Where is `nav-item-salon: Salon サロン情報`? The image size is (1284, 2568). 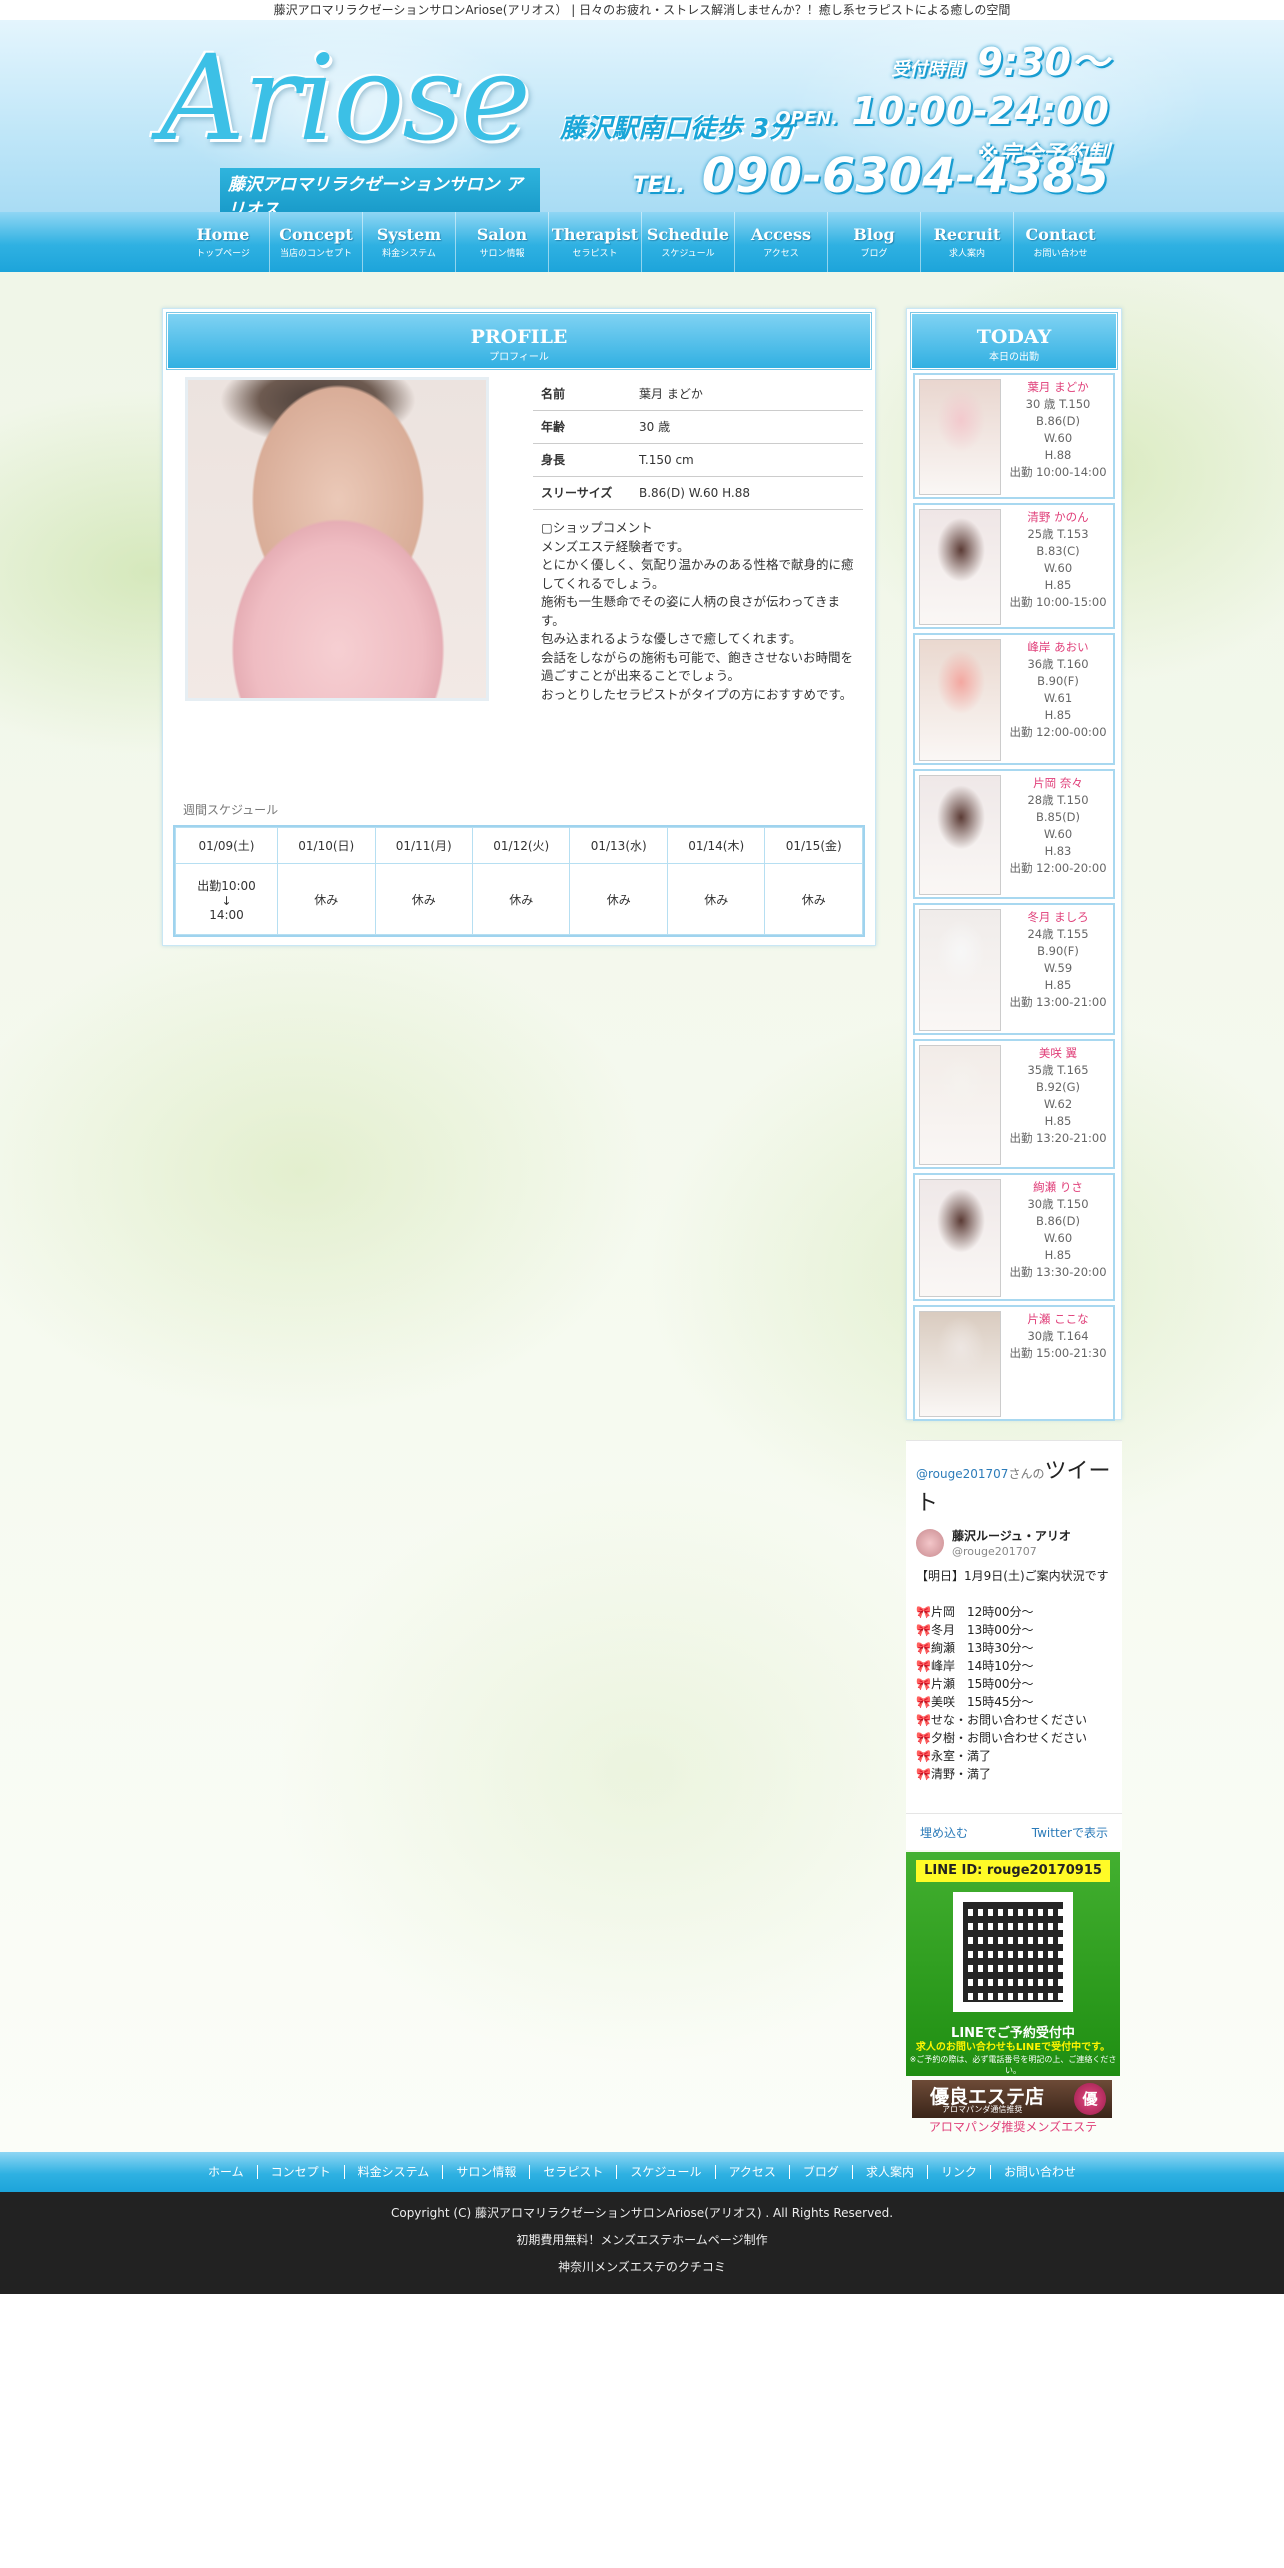 nav-item-salon: Salon サロン情報 is located at coordinates (502, 242).